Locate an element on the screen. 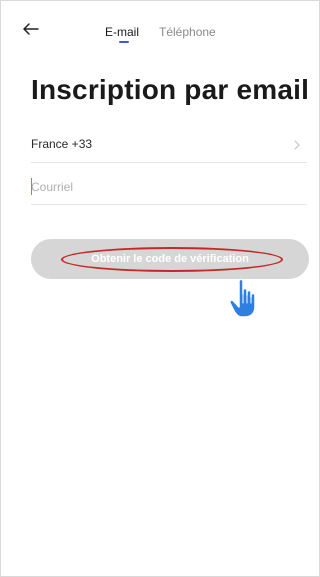  hand-pointer-icon is located at coordinates (242, 298).